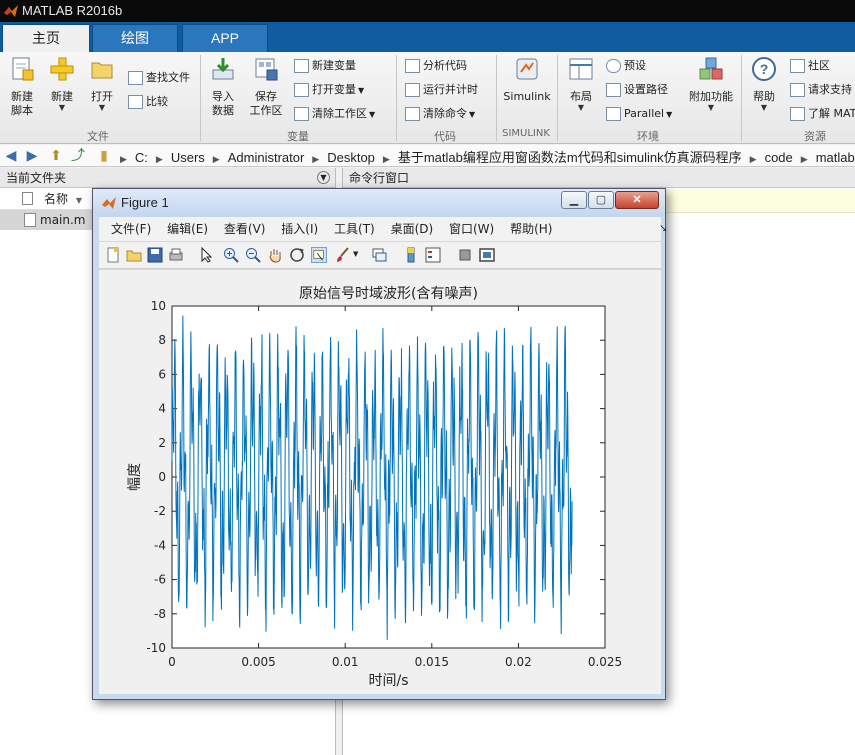 This screenshot has height=755, width=855. Describe the element at coordinates (102, 84) in the screenshot. I see `open-button: 打开 ▼` at that location.